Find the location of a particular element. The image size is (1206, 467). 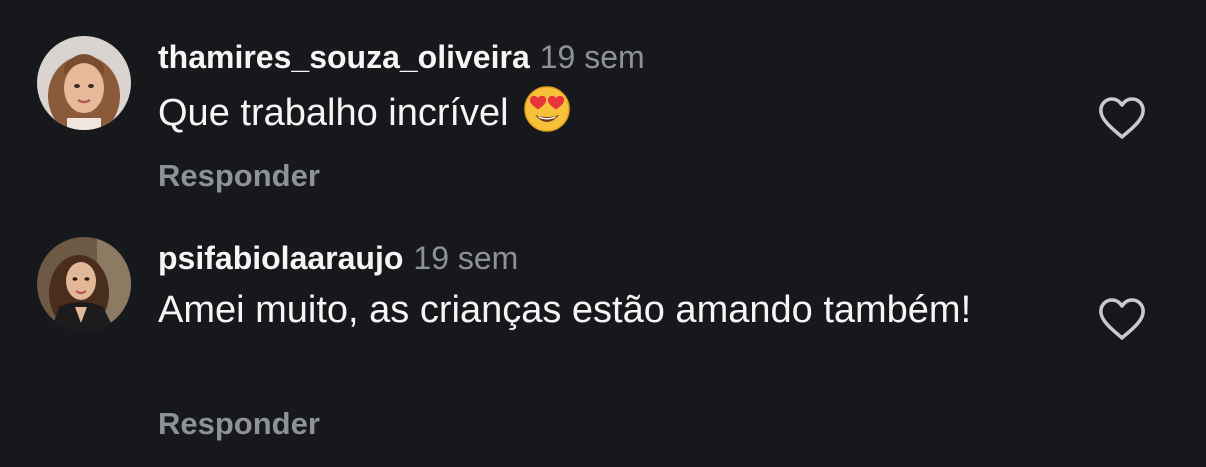

comment-text: Que trabalho incrível is located at coordinates (568, 115).